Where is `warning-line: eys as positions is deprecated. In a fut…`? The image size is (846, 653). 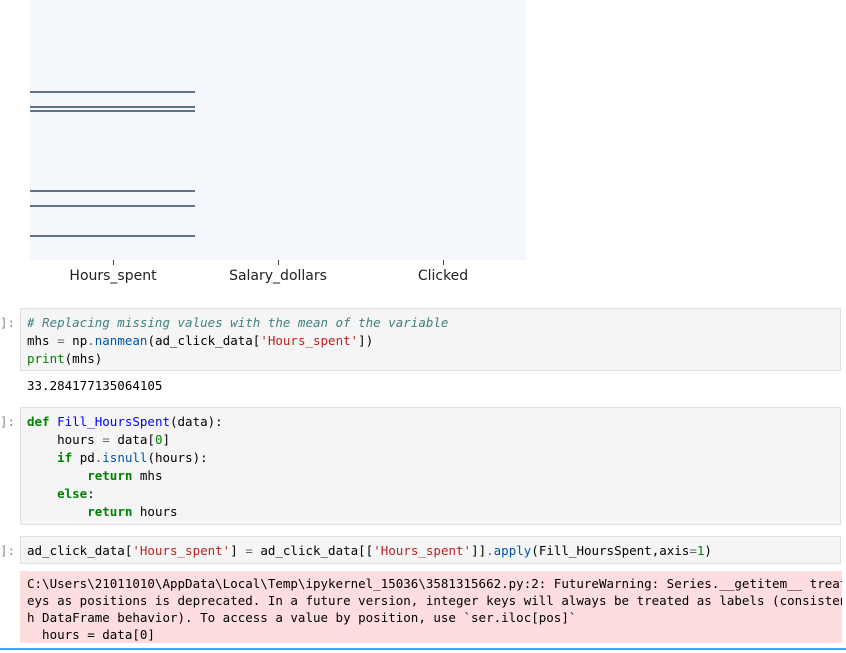 warning-line: eys as positions is deprecated. In a fut… is located at coordinates (434, 600).